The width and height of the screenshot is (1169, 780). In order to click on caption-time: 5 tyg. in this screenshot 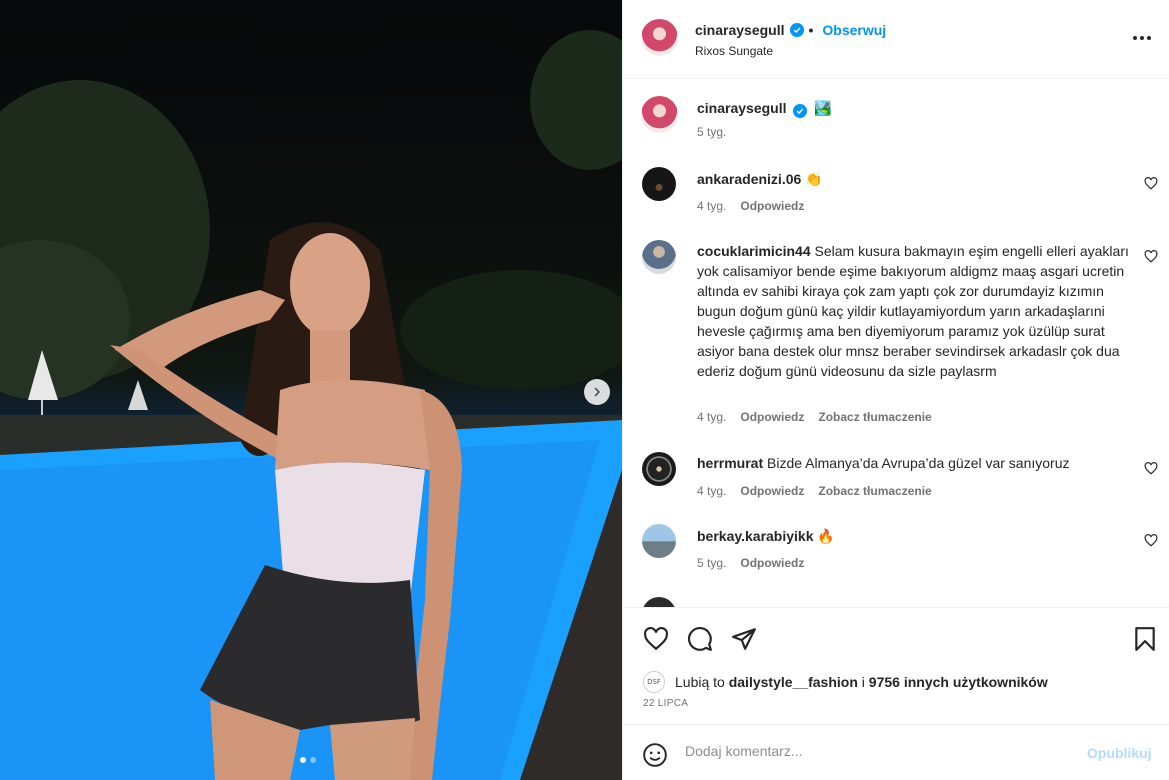, I will do `click(711, 132)`.